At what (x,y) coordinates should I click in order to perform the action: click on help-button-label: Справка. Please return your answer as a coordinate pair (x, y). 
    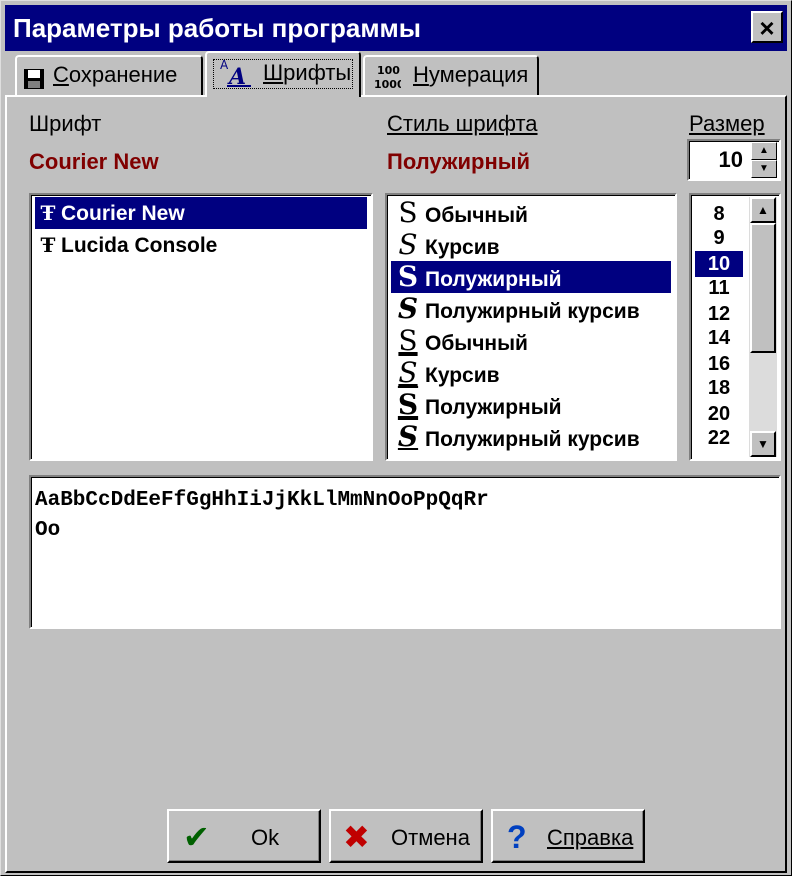
    Looking at the image, I should click on (590, 837).